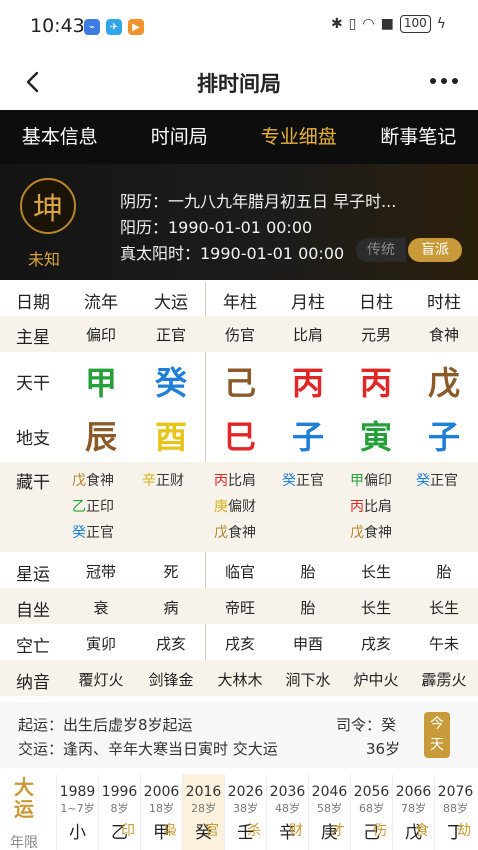 The width and height of the screenshot is (478, 850). Describe the element at coordinates (119, 812) in the screenshot. I see `dayun-column: 1996 8岁乙印` at that location.